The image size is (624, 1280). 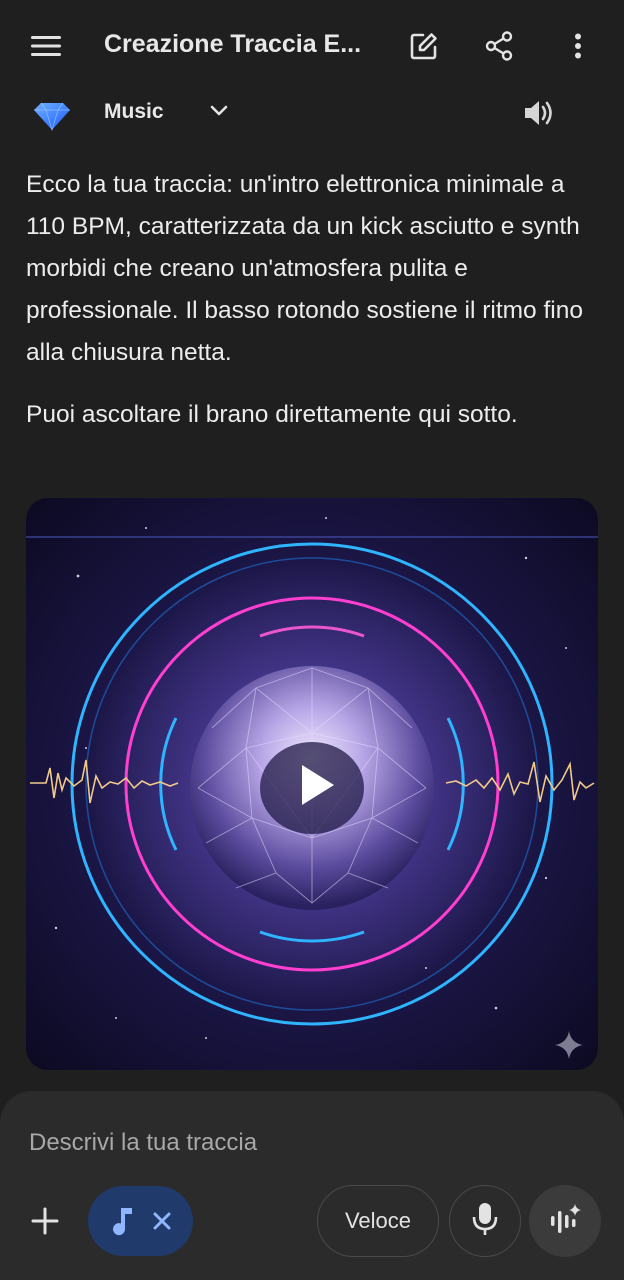 What do you see at coordinates (134, 112) in the screenshot?
I see `model-name: Music` at bounding box center [134, 112].